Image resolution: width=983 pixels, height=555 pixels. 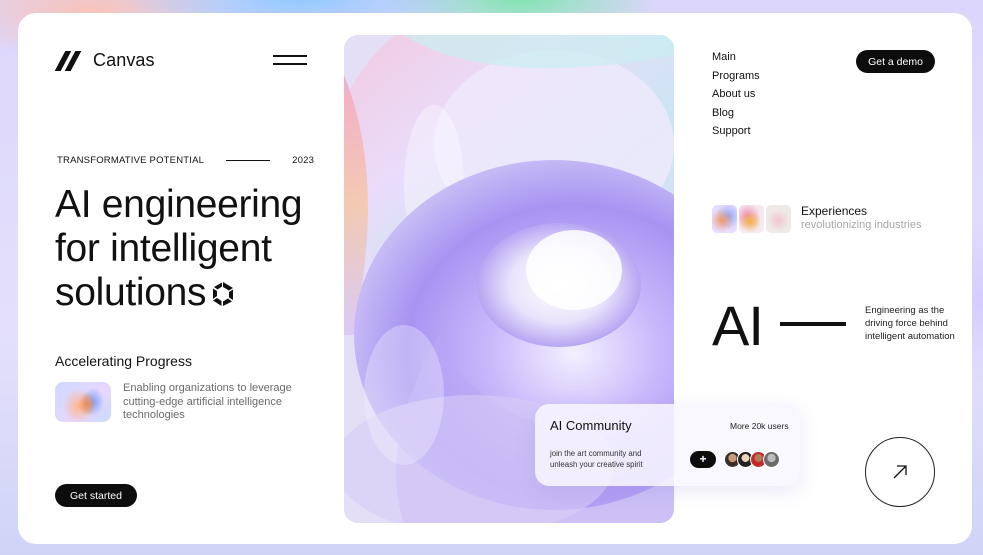 I want to click on page-title: AI engineering for intelligent solutions, so click(x=205, y=249).